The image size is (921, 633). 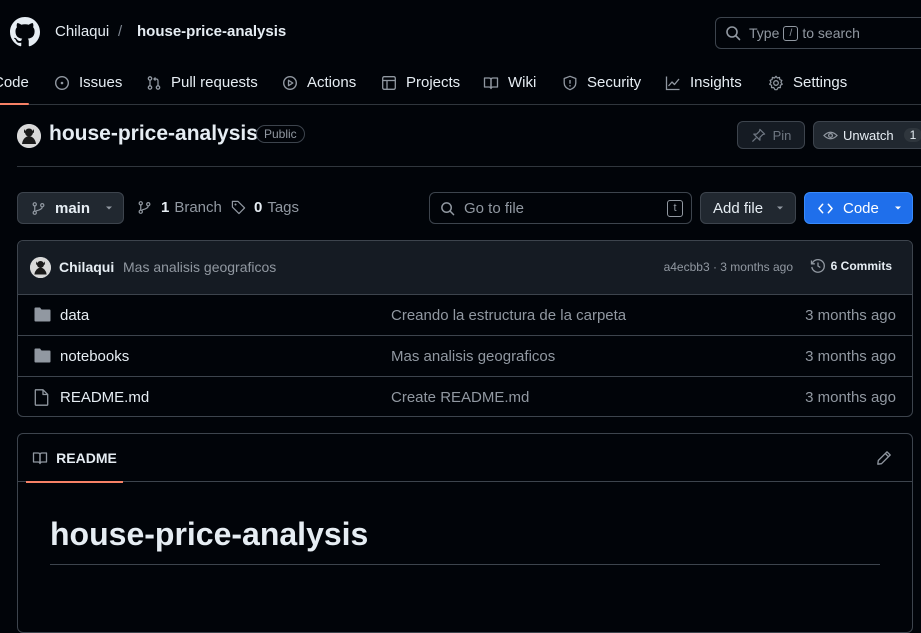 I want to click on tab-pull-requests: Pull requests, so click(x=202, y=82).